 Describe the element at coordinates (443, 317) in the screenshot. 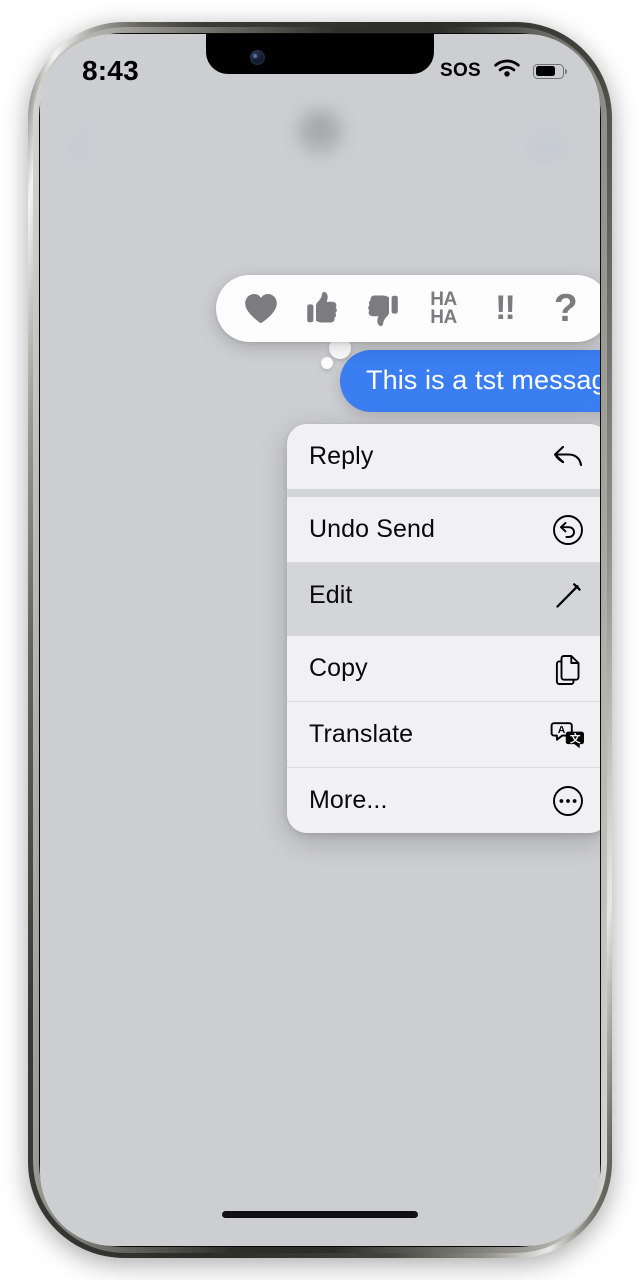

I see `reaction-haha-line2: HA` at that location.